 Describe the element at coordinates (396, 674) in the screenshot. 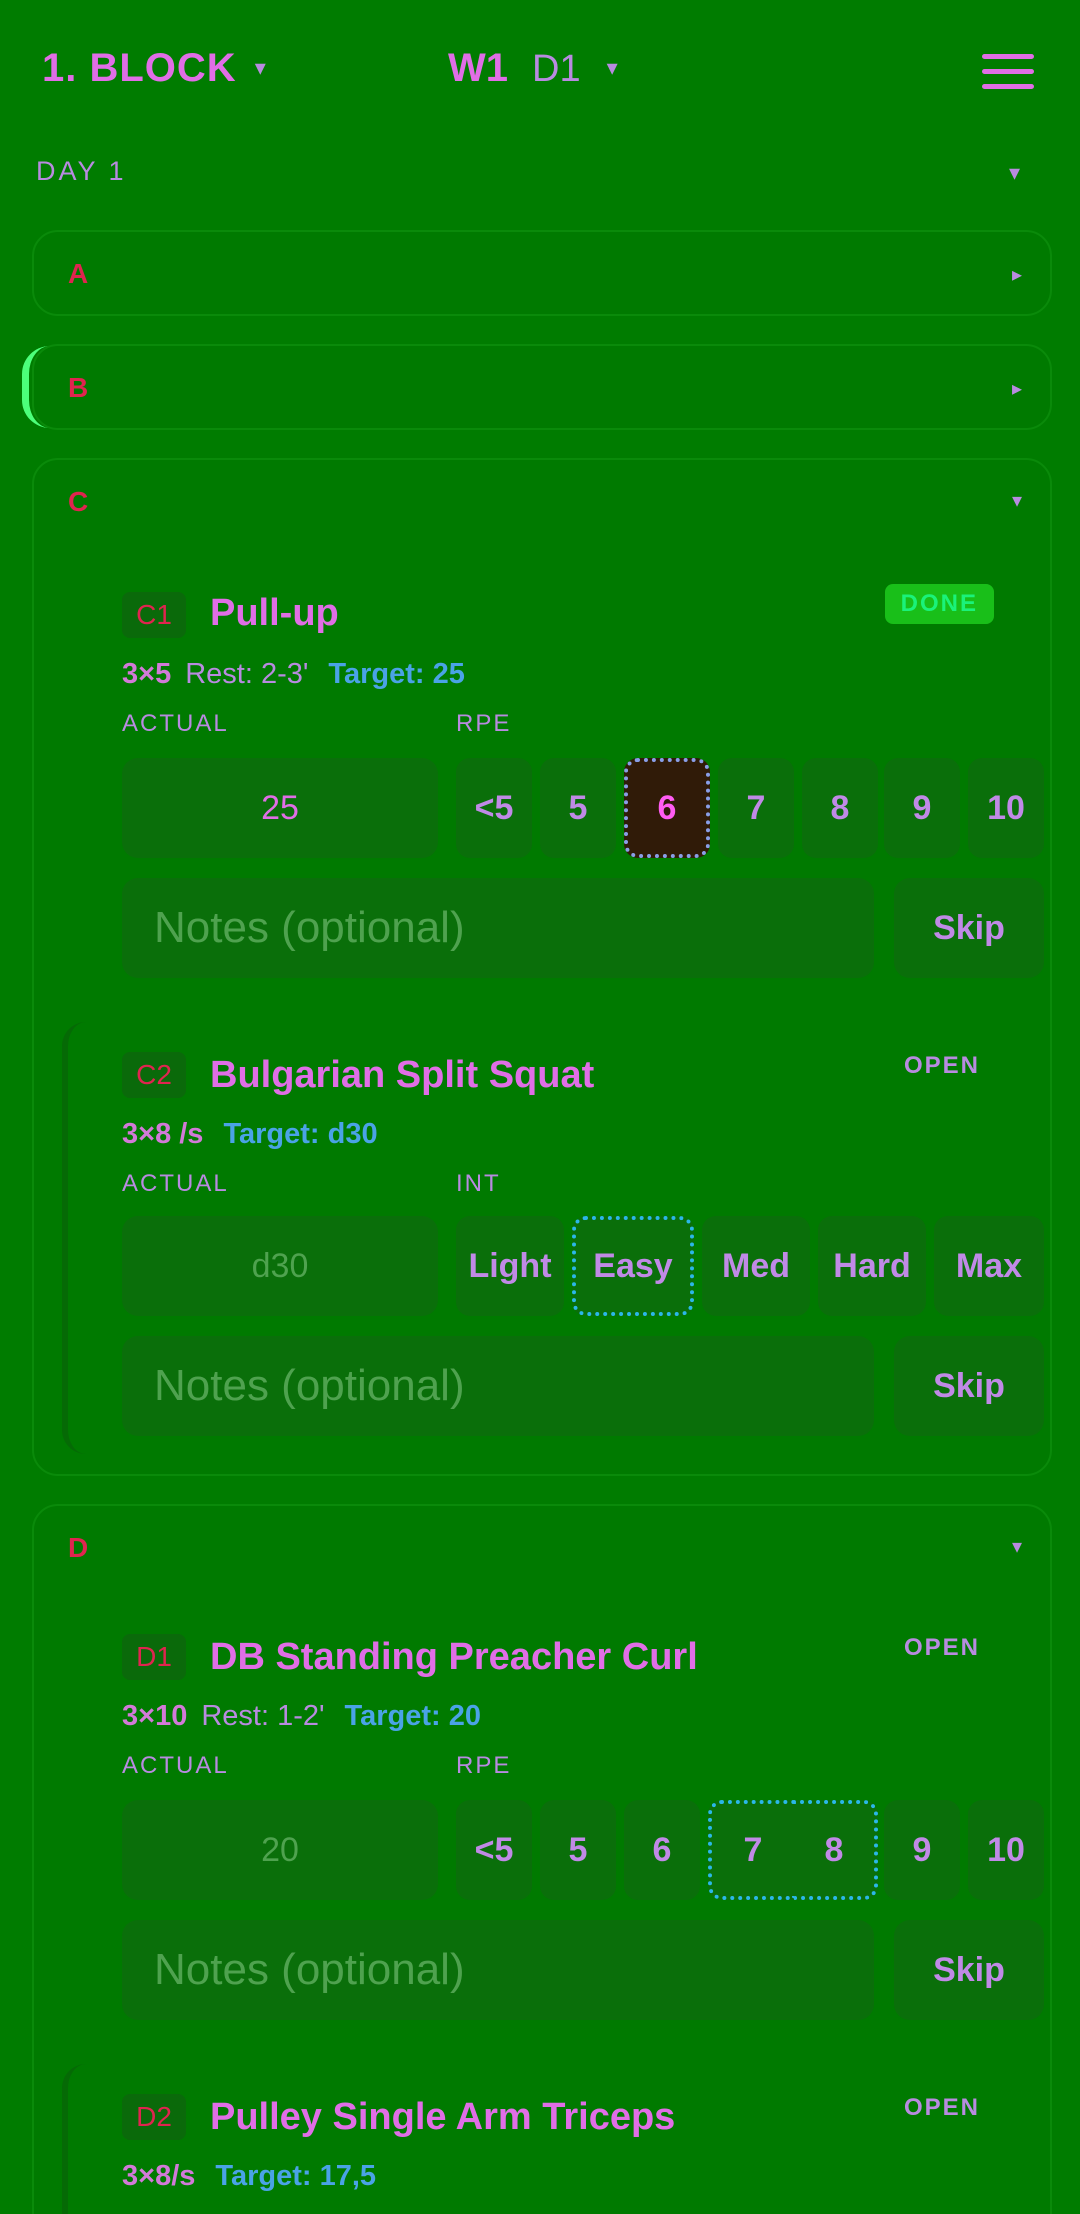

I see `target-value: Target: 25` at that location.